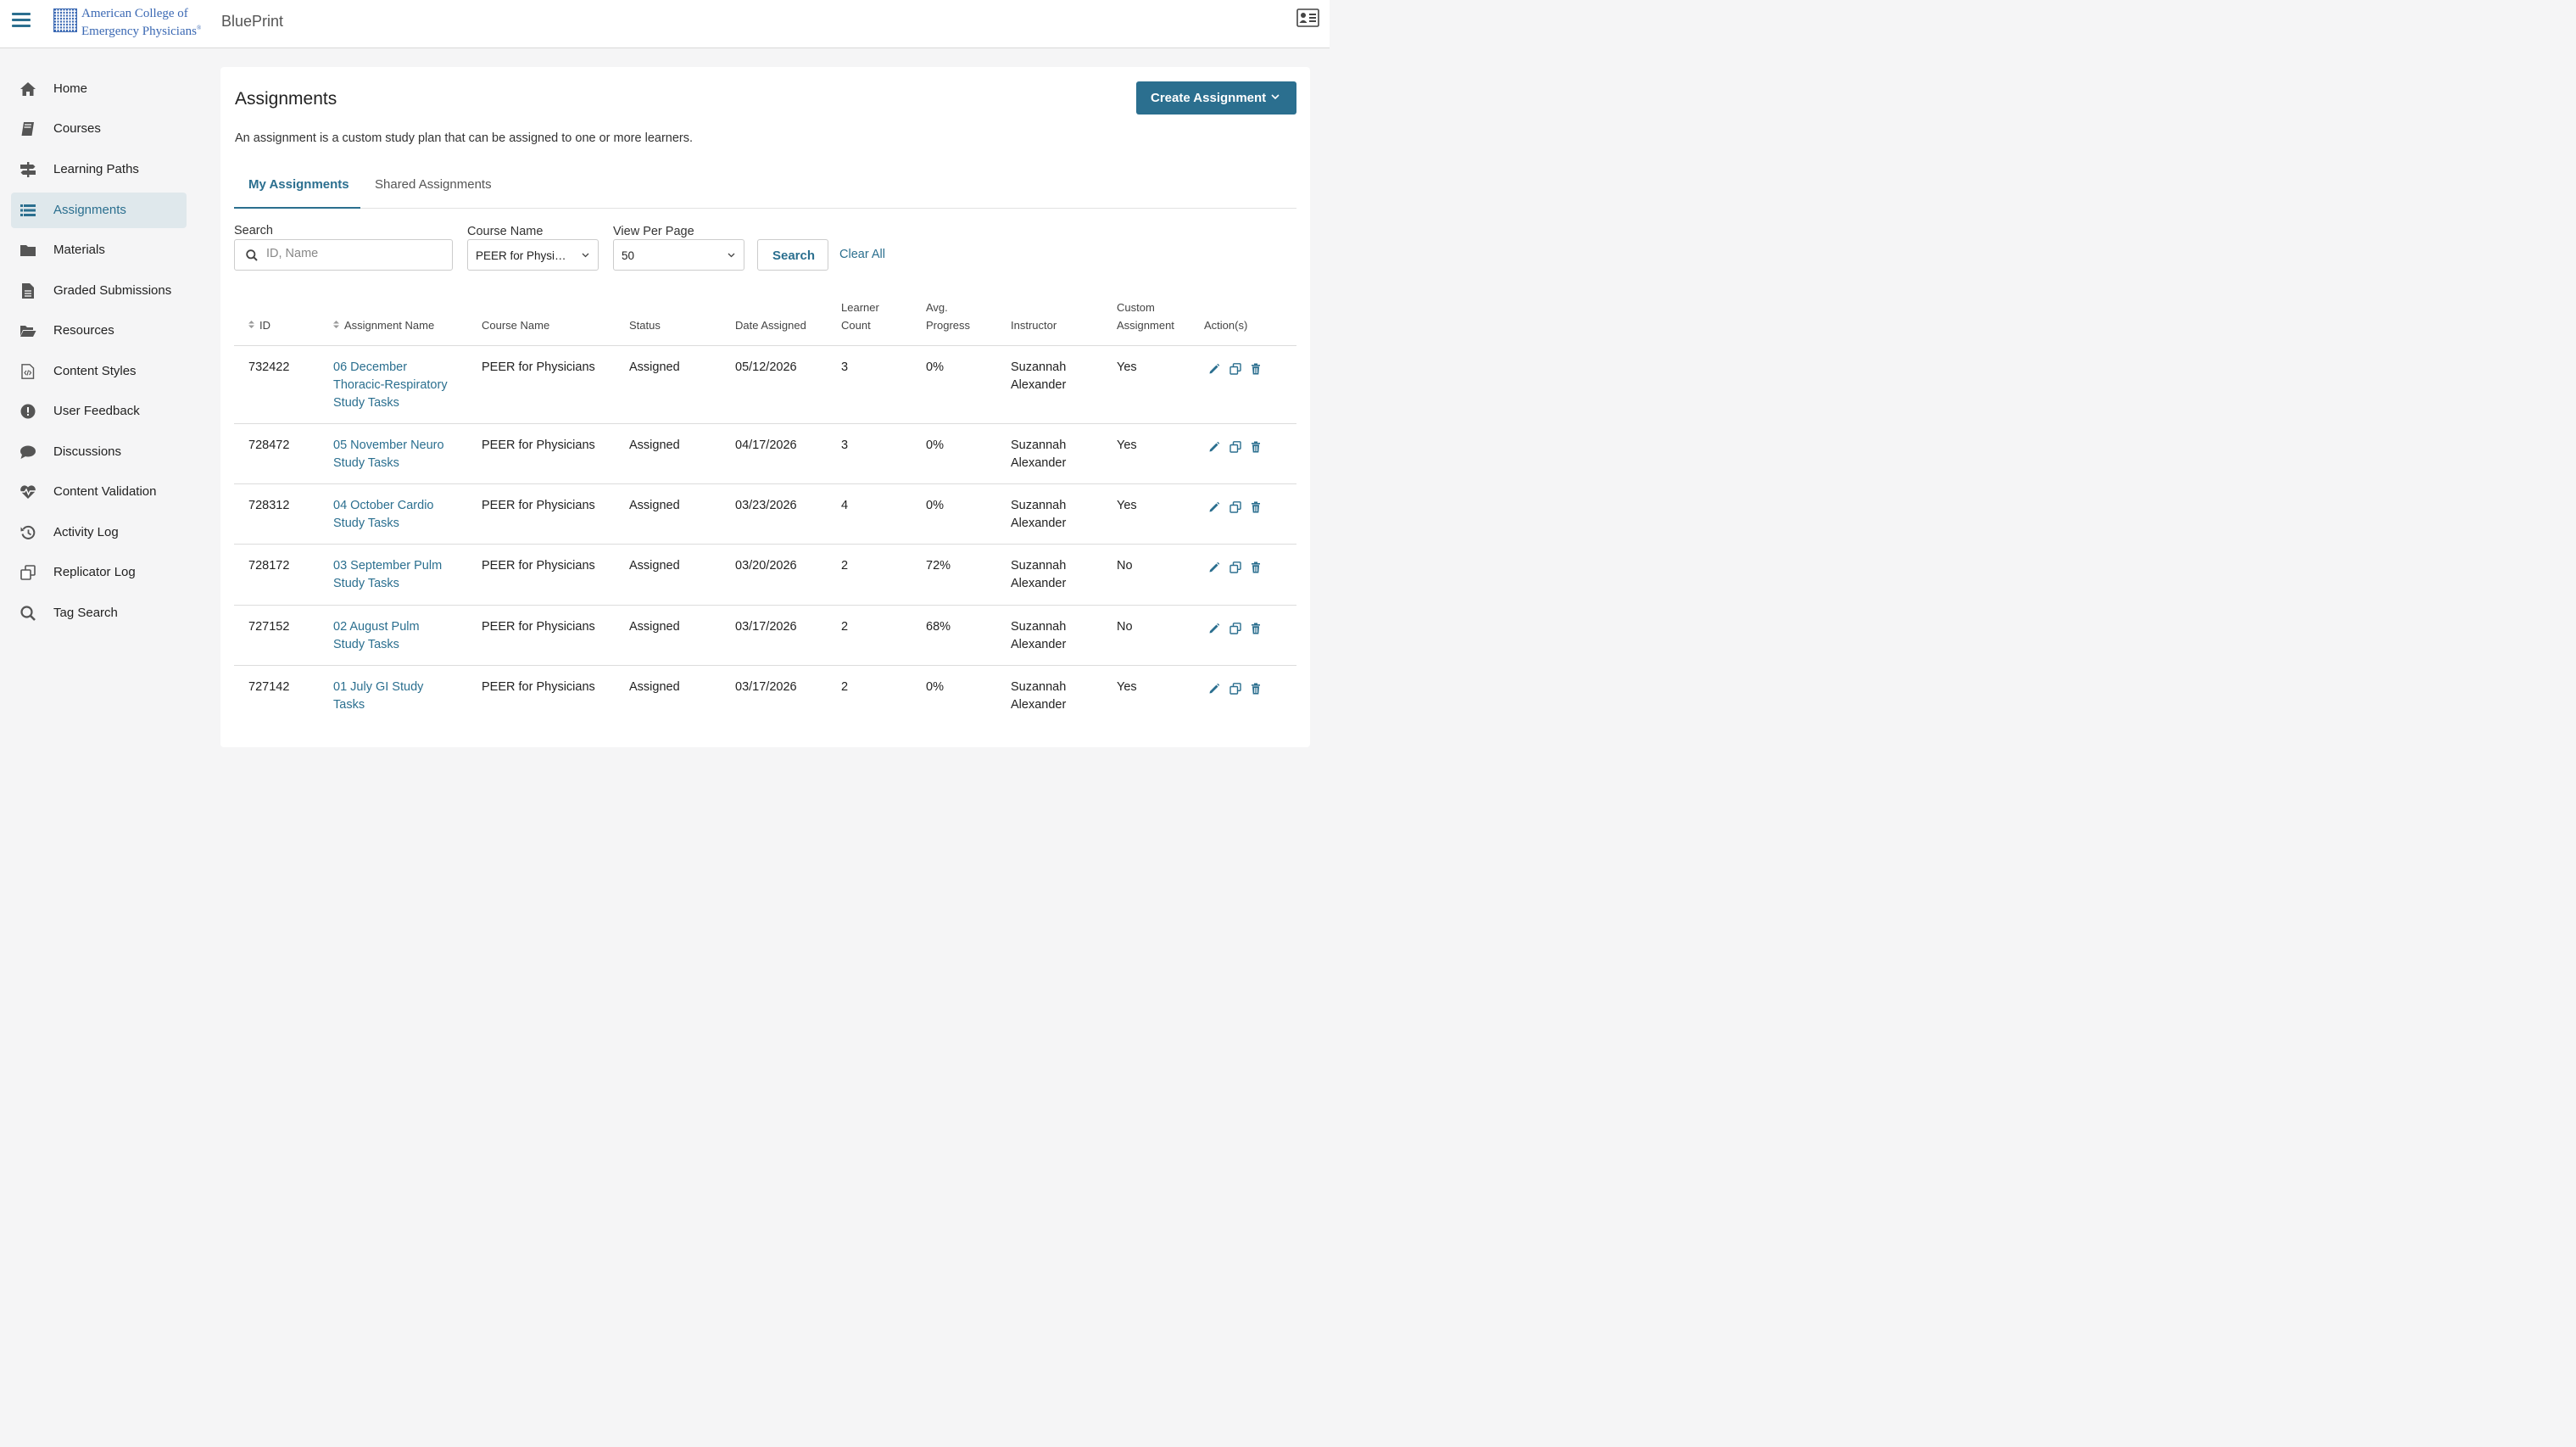 The width and height of the screenshot is (2576, 1447). I want to click on header-assignment-name: Assignment Name, so click(389, 325).